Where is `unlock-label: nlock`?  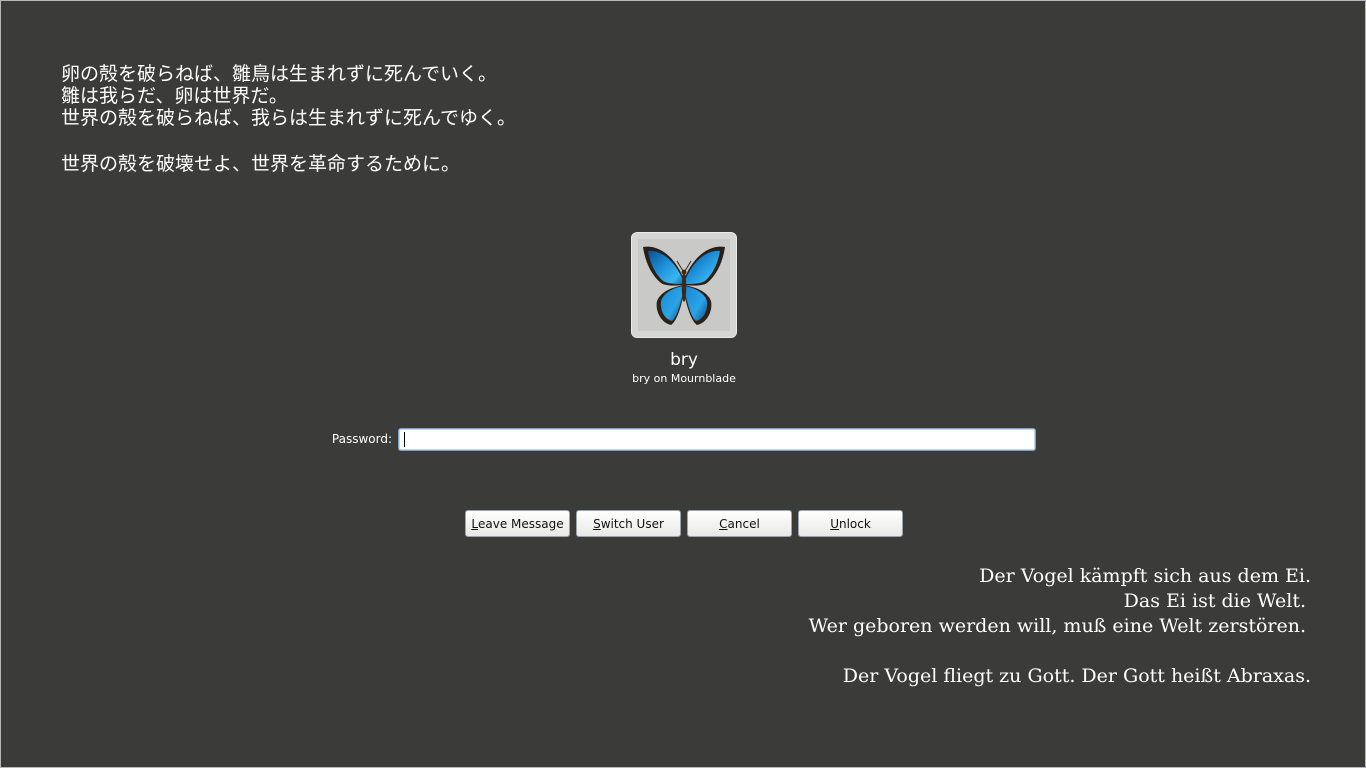 unlock-label: nlock is located at coordinates (854, 523).